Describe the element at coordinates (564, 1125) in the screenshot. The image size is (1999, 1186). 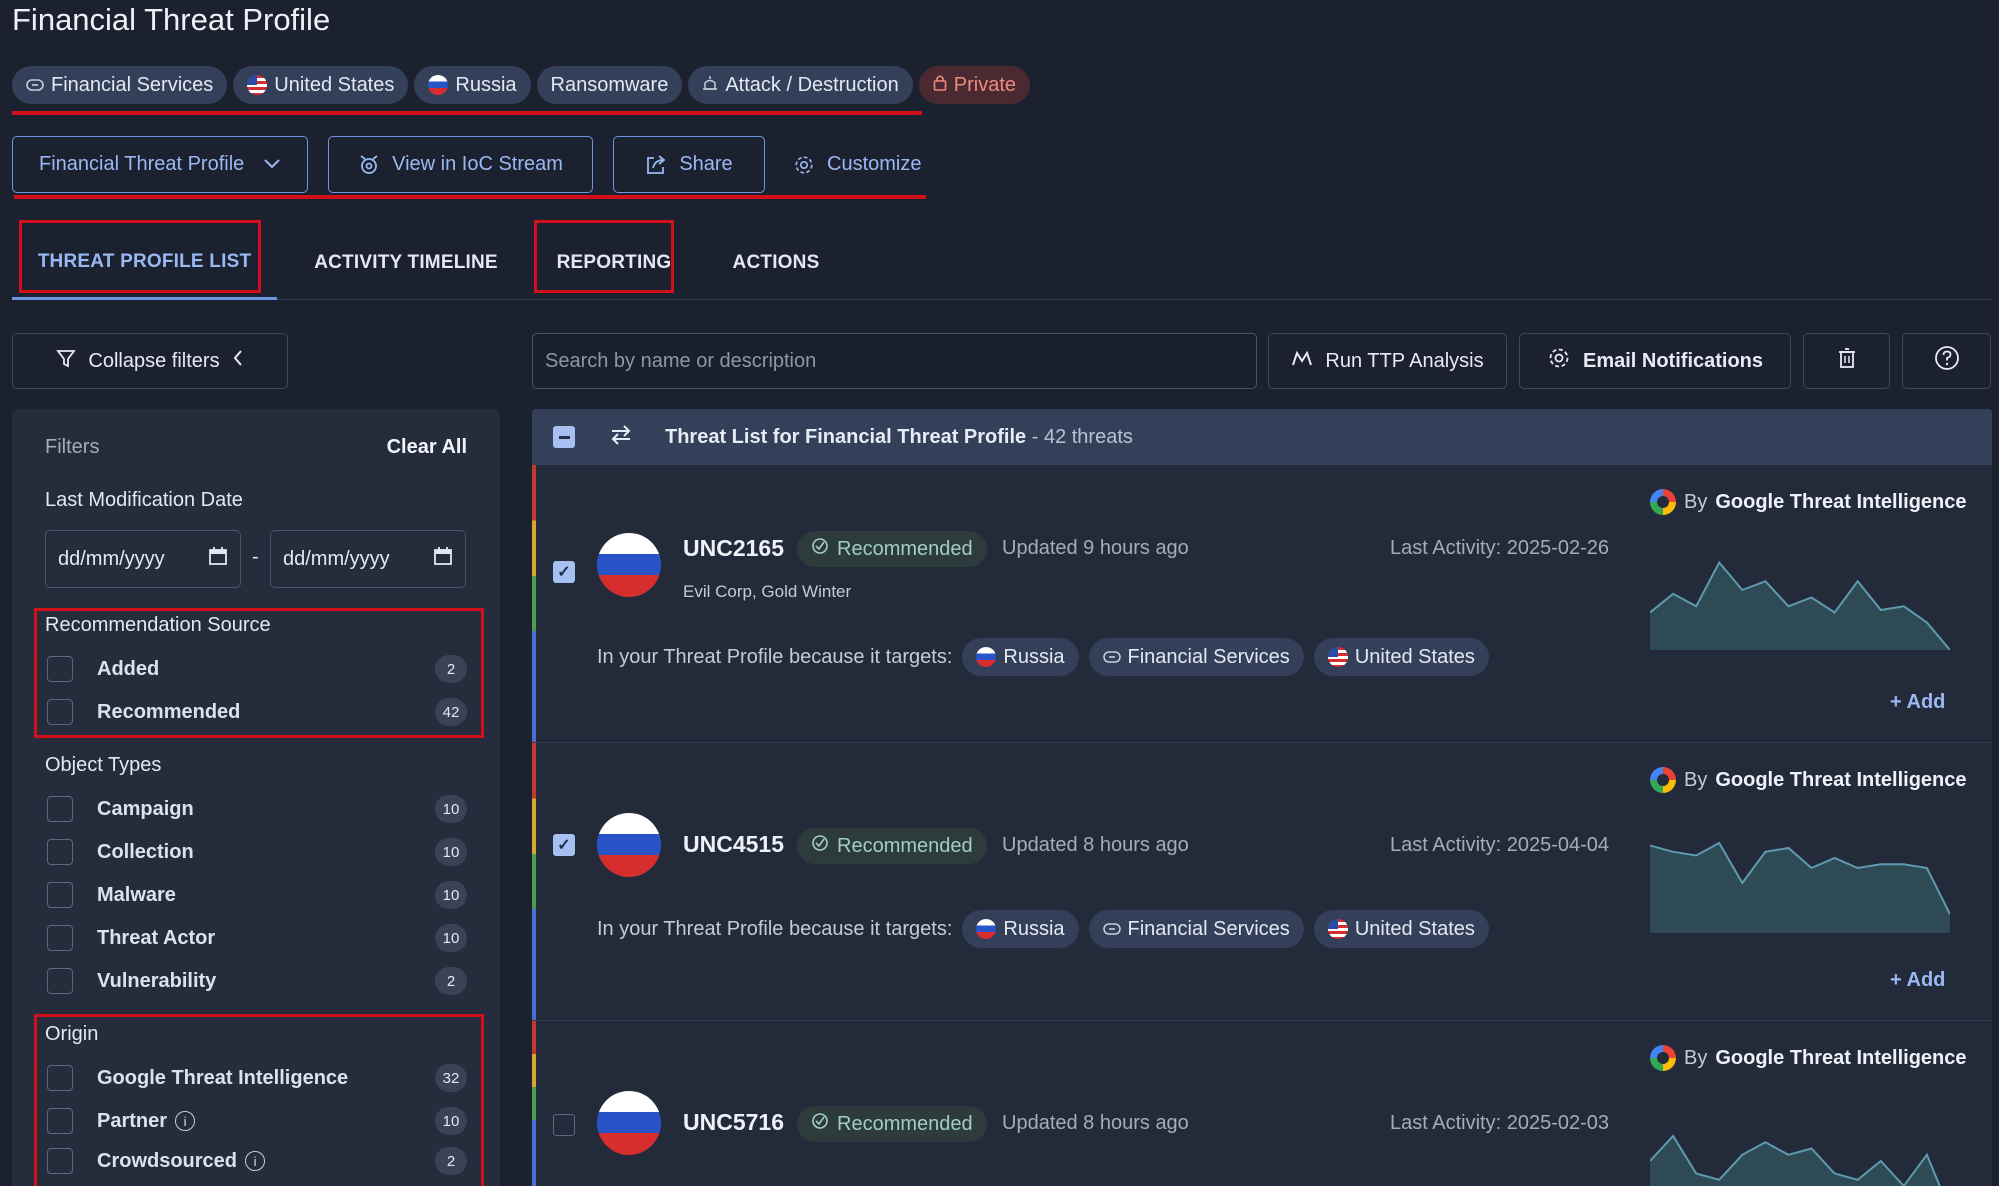
I see `threat-checkbox` at that location.